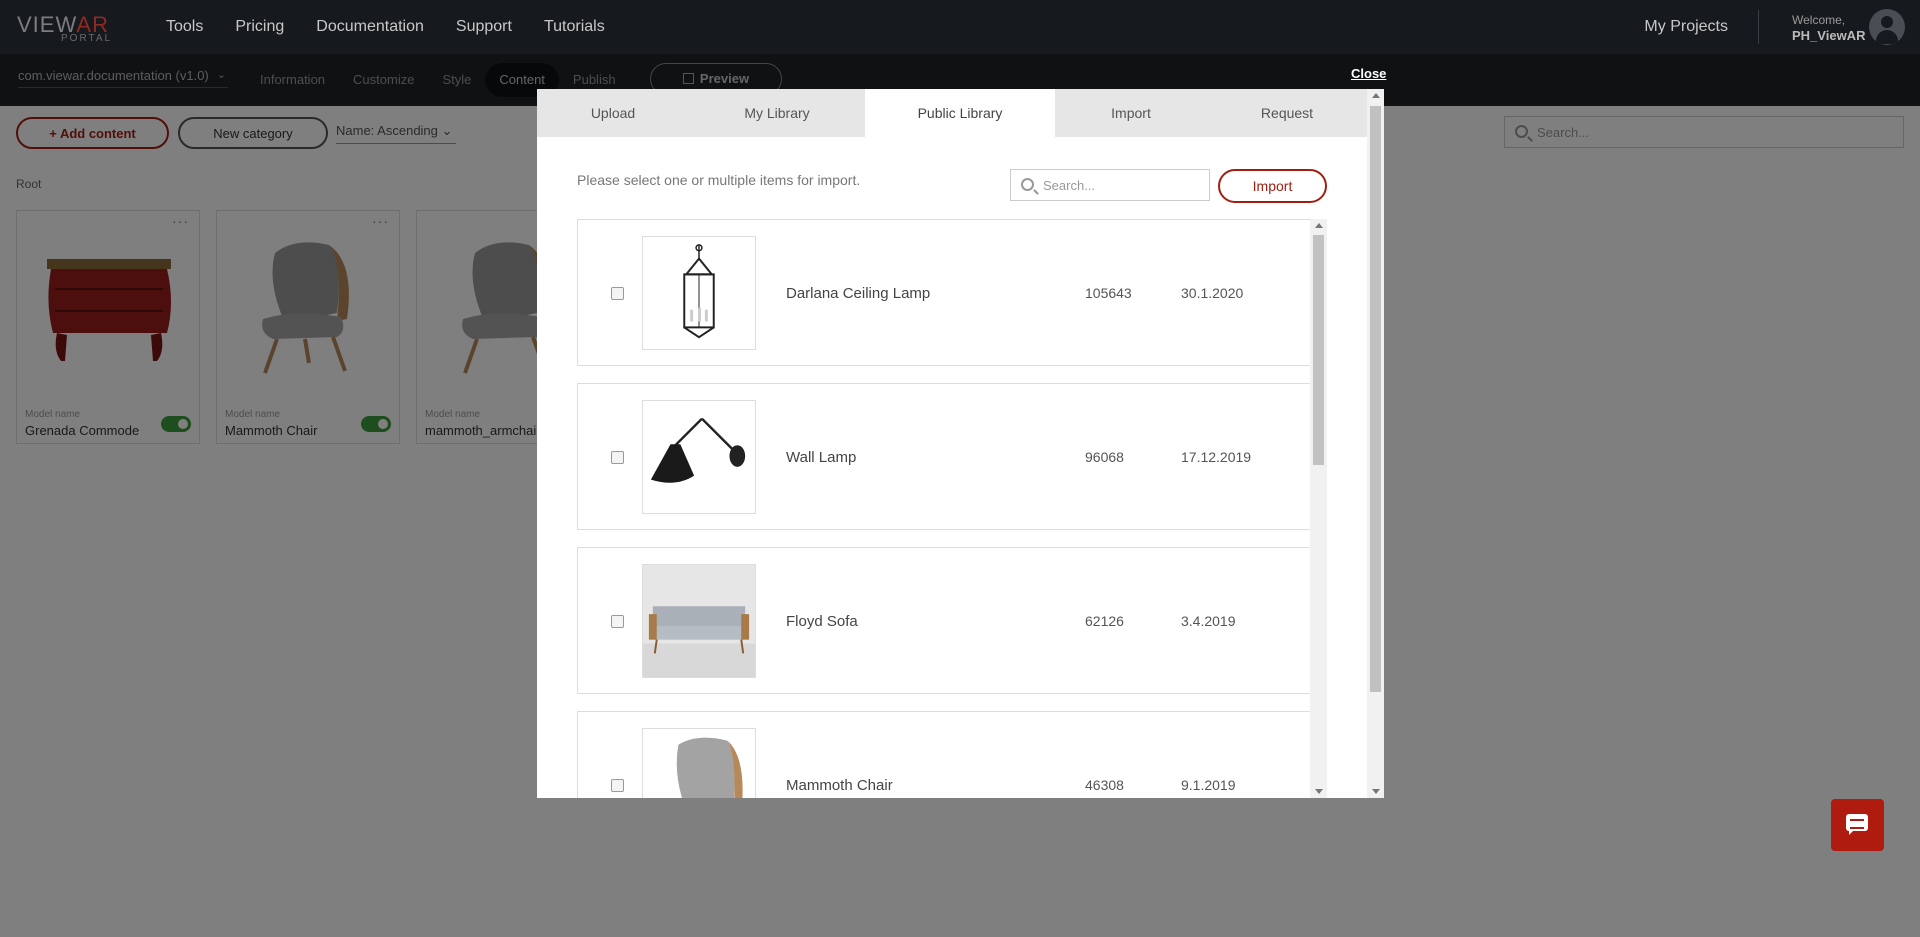 This screenshot has height=937, width=1920. What do you see at coordinates (613, 113) in the screenshot?
I see `tab-upload: Upload` at bounding box center [613, 113].